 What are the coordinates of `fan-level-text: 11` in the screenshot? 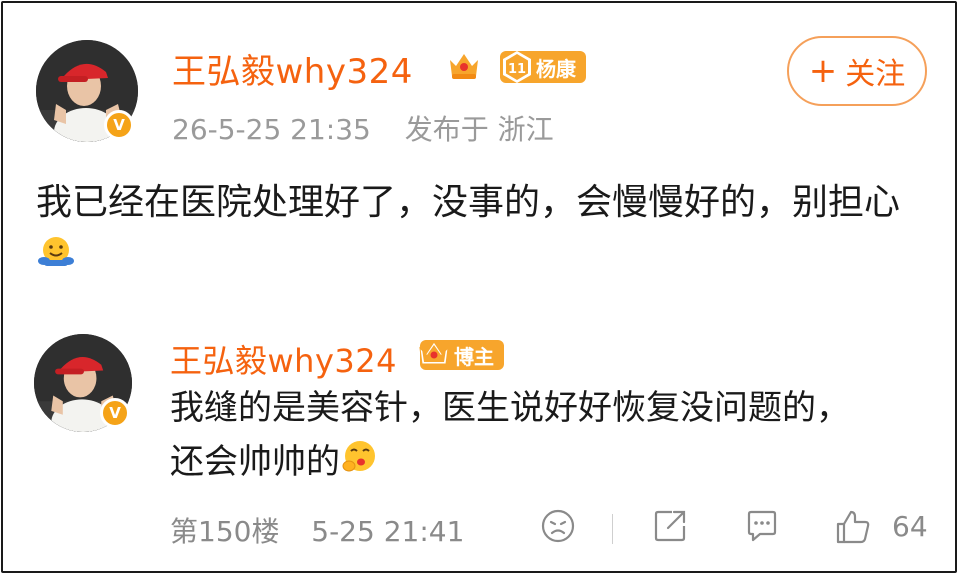 It's located at (517, 69).